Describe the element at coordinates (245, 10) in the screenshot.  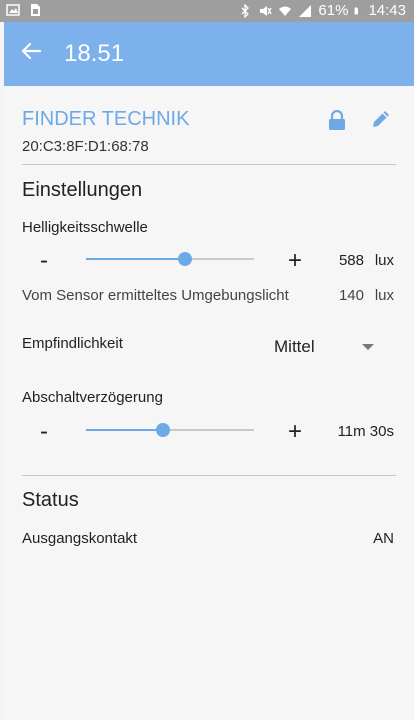
I see `bluetooth-icon` at that location.